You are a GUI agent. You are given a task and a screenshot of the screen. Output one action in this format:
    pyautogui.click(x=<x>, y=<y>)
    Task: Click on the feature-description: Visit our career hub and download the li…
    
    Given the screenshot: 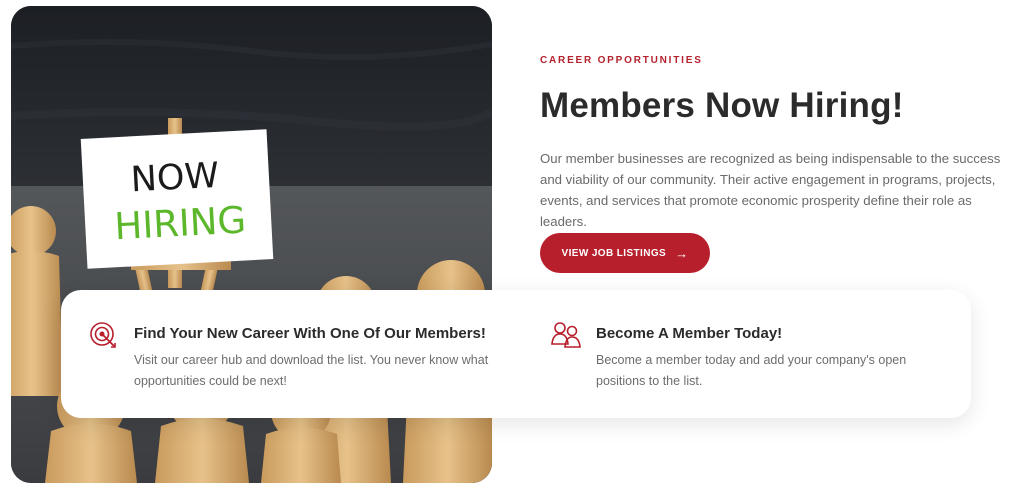 What is the action you would take?
    pyautogui.click(x=311, y=370)
    